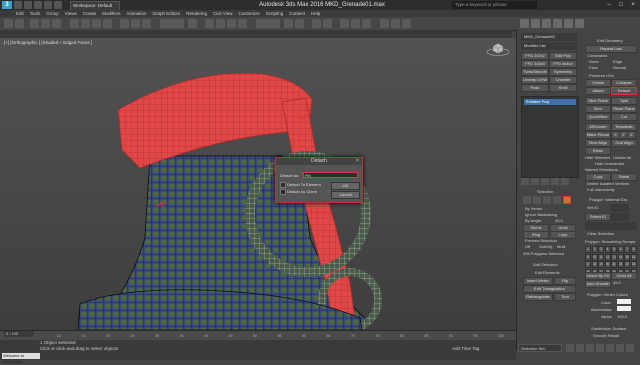  What do you see at coordinates (535, 88) in the screenshot?
I see `modifier-button: Push` at bounding box center [535, 88].